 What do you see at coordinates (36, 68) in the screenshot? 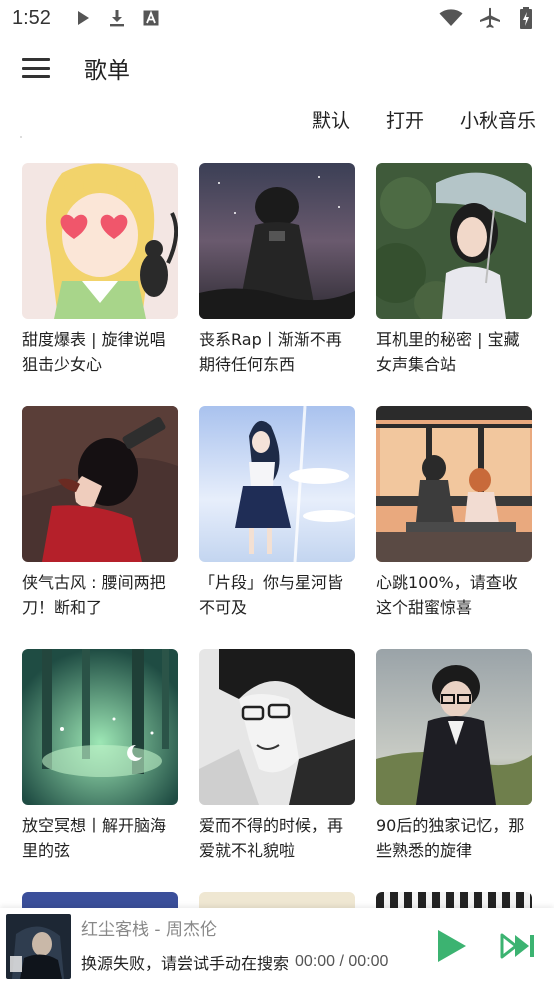
I see `menu-icon` at bounding box center [36, 68].